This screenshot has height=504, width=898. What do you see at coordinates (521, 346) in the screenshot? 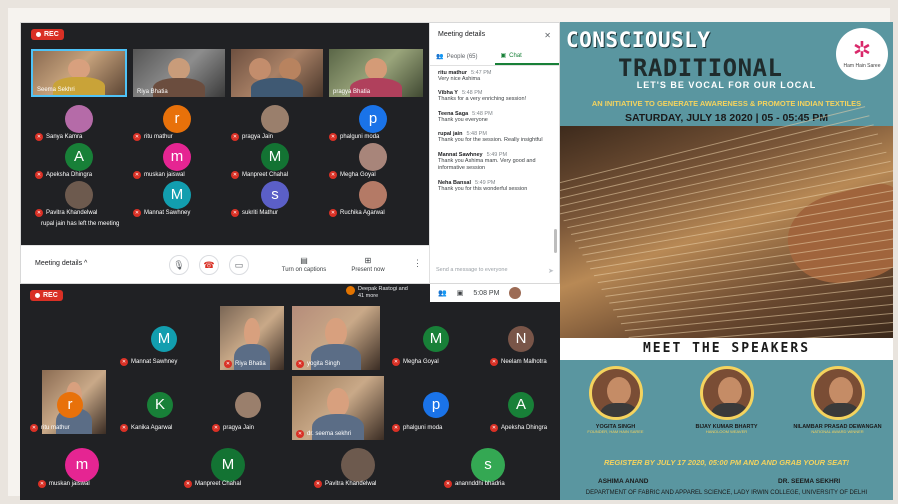
I see `participant-tile: N ✕ Neelam Malhotra` at bounding box center [521, 346].